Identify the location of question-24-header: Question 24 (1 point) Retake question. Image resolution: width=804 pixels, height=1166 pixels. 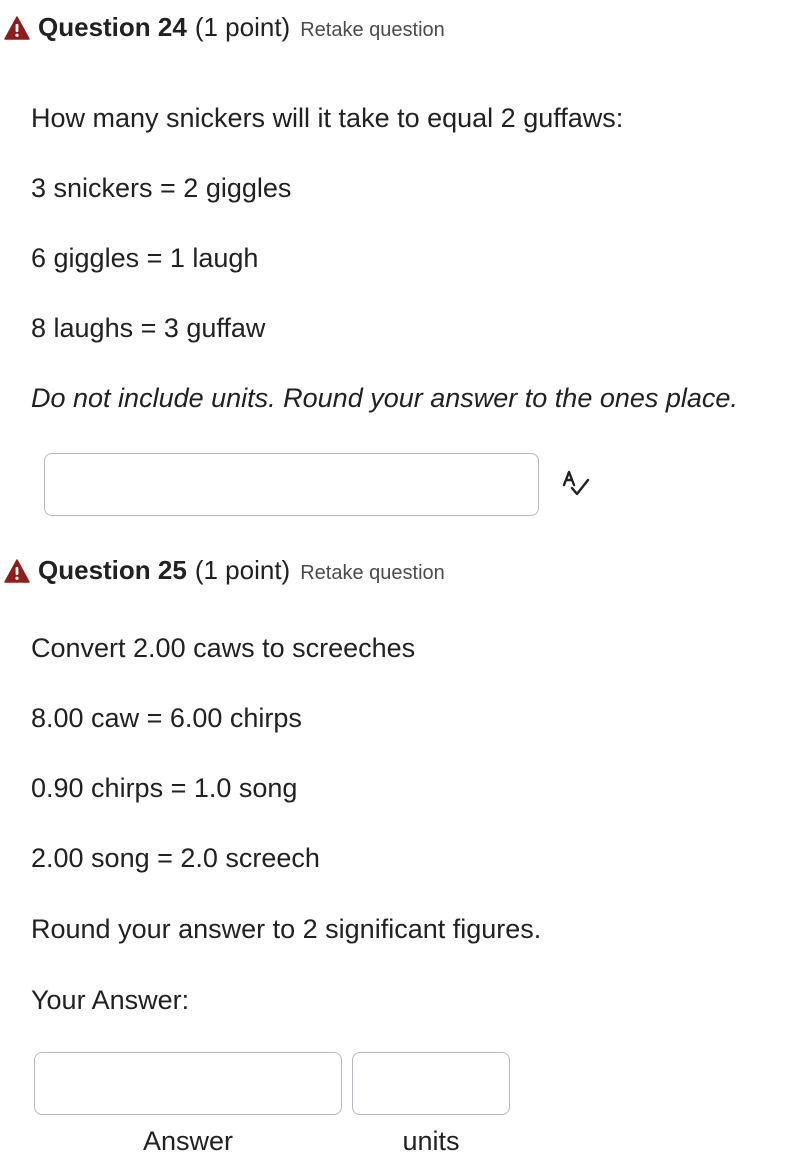
(224, 27).